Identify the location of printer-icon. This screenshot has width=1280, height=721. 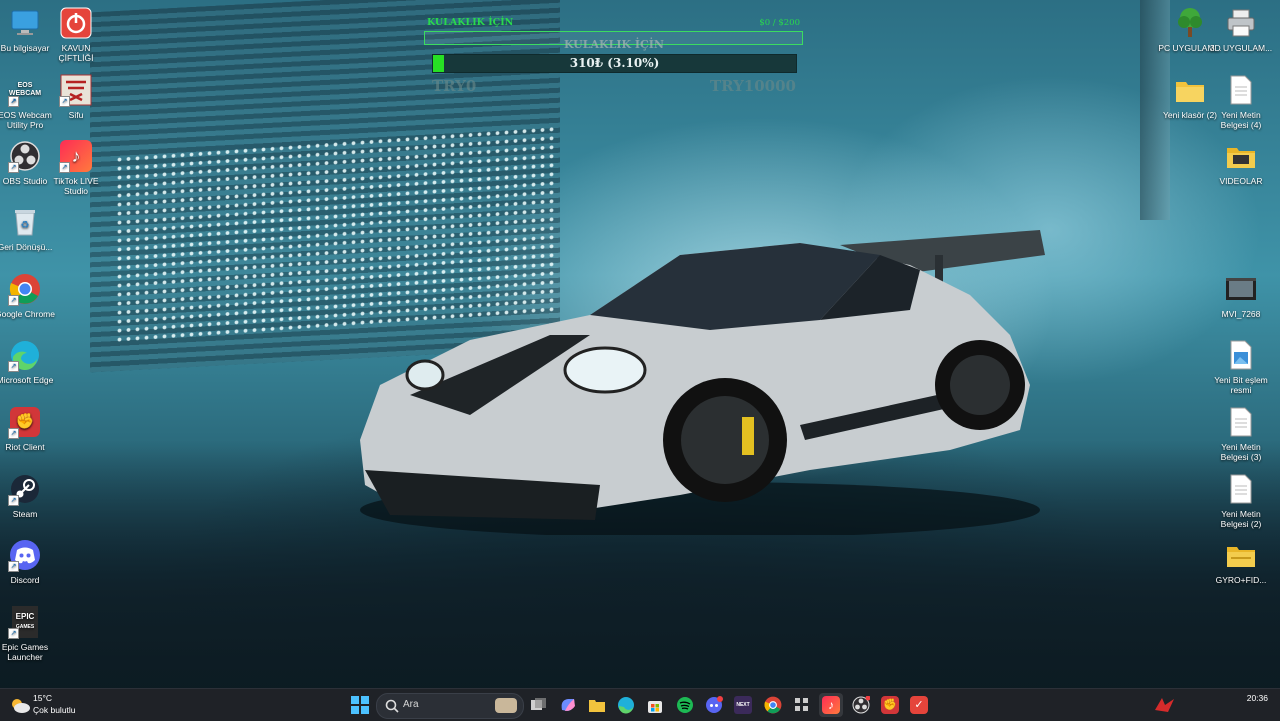
(1241, 23).